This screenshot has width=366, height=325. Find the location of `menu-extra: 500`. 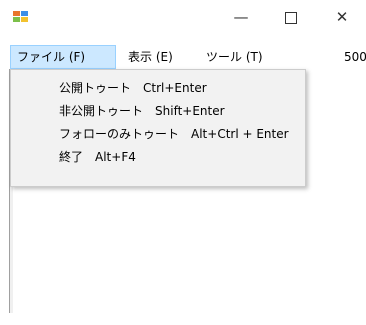

menu-extra: 500 is located at coordinates (352, 57).